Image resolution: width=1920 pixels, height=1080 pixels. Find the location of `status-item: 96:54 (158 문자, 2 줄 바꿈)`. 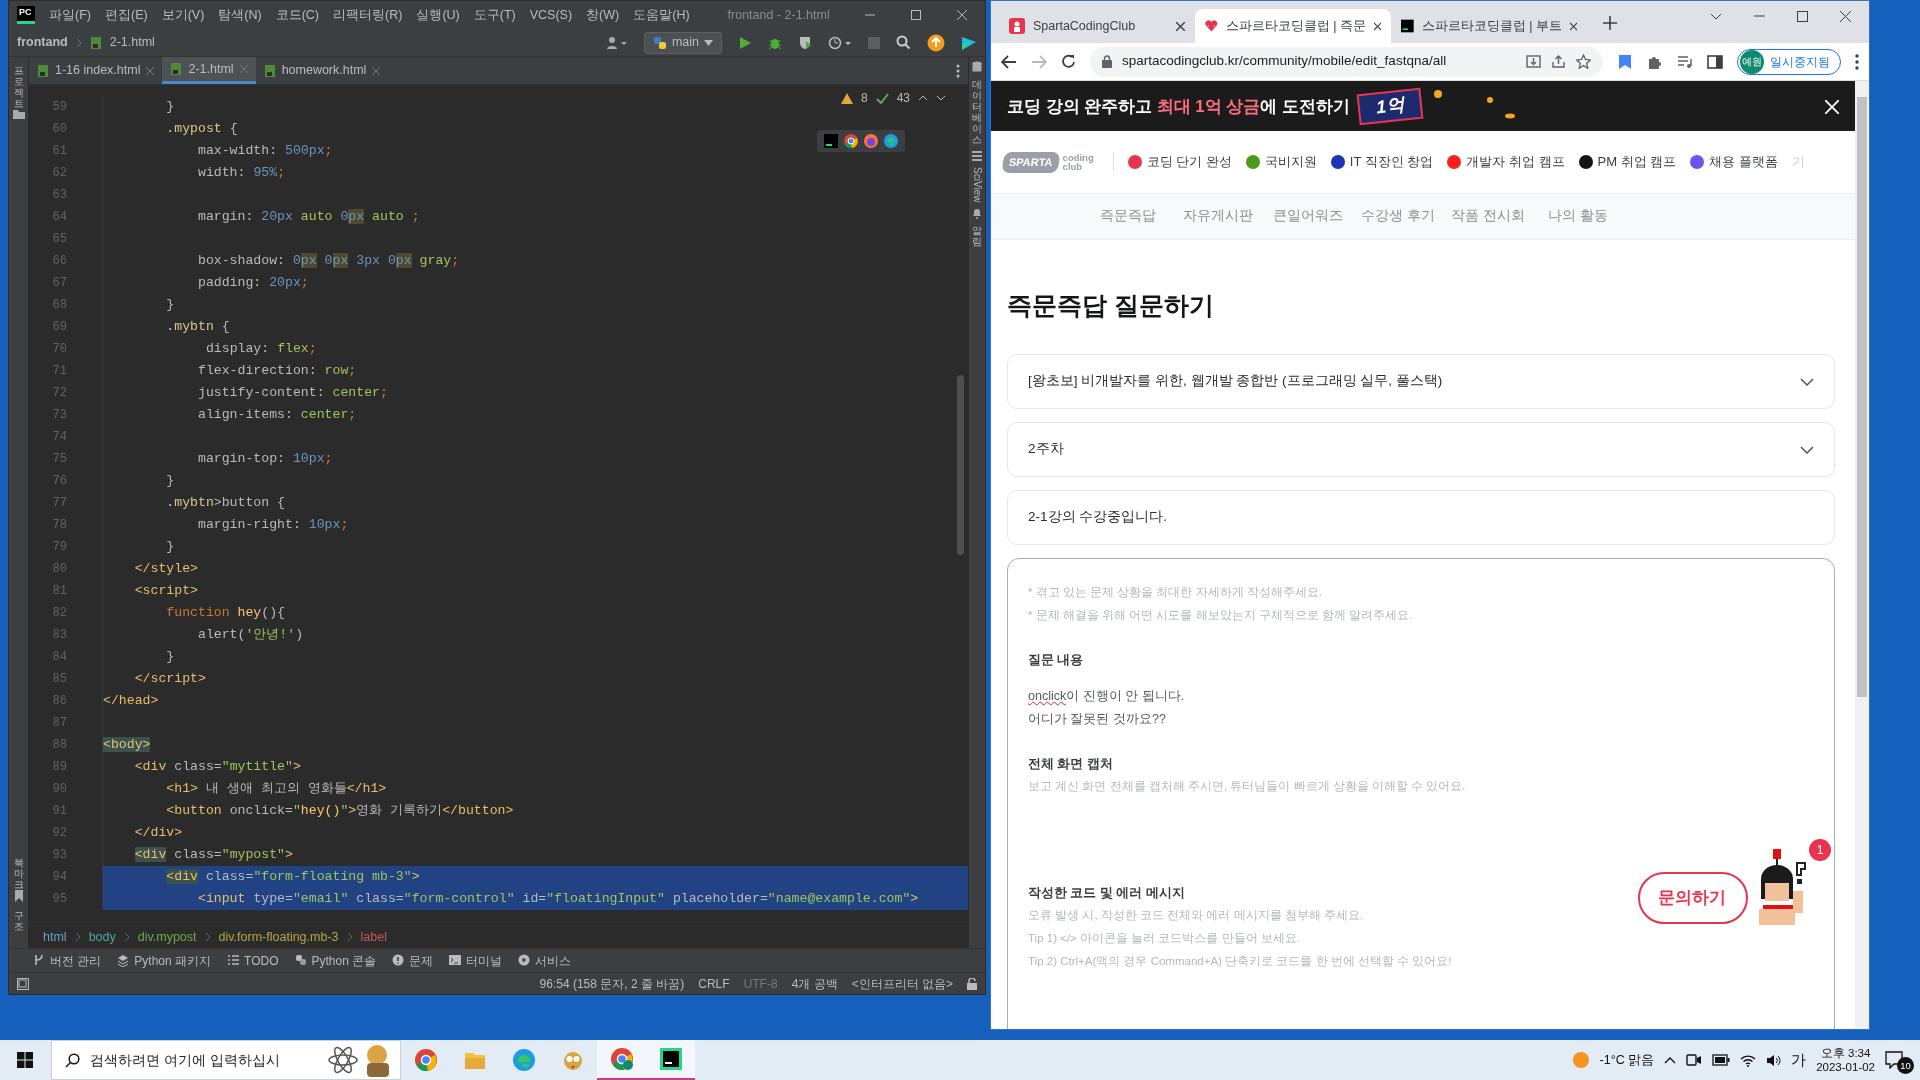

status-item: 96:54 (158 문자, 2 줄 바꿈) is located at coordinates (612, 983).